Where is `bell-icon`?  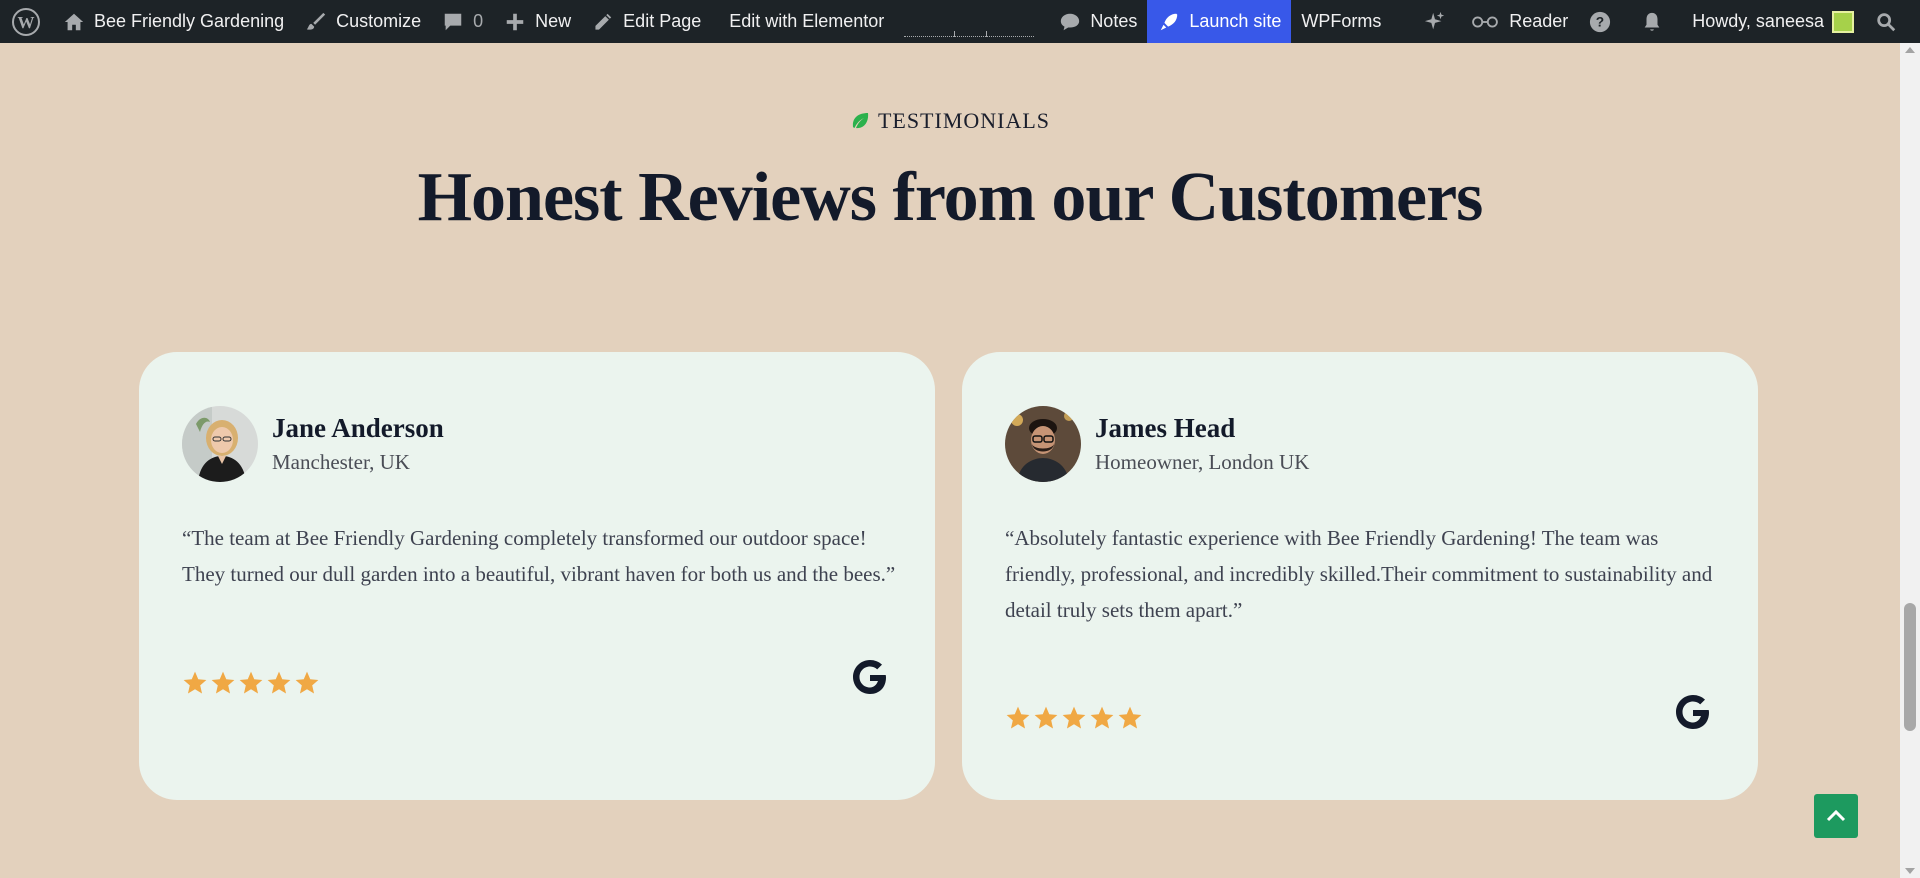 bell-icon is located at coordinates (1652, 22).